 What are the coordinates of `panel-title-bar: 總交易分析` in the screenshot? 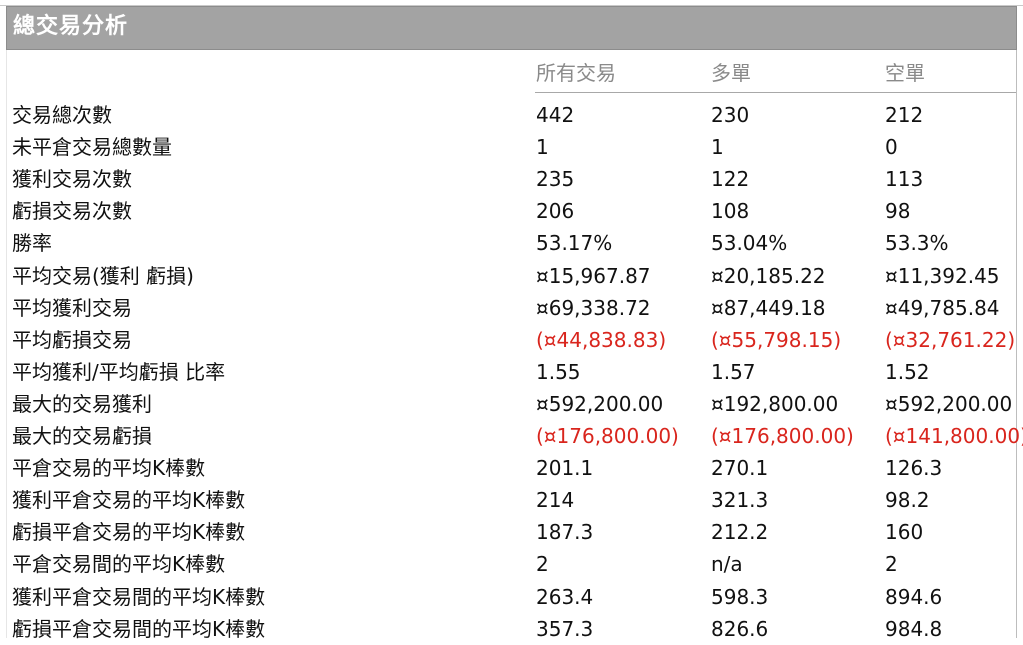 It's located at (511, 28).